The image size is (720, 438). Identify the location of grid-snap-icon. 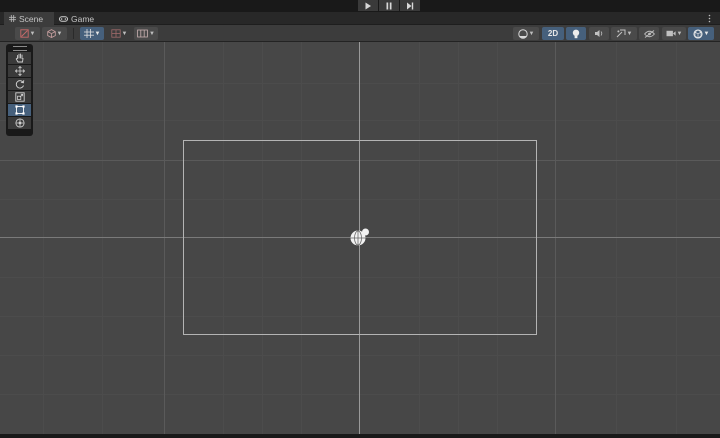
(88, 33).